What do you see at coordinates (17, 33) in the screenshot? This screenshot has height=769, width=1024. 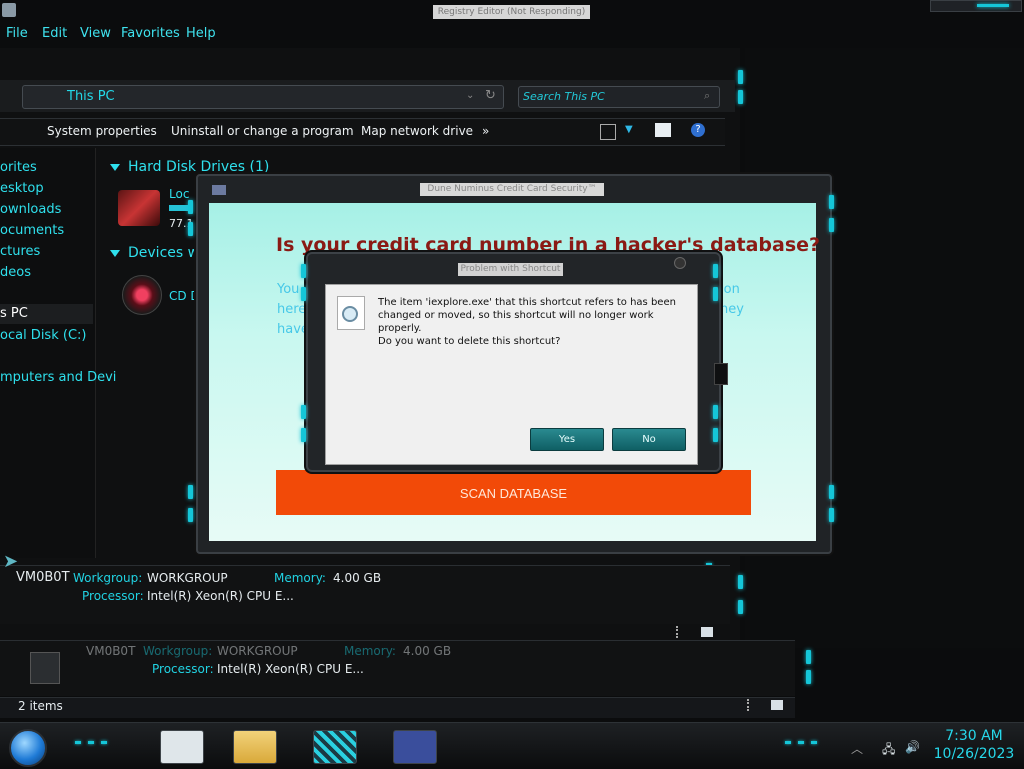 I see `menu-file: File` at bounding box center [17, 33].